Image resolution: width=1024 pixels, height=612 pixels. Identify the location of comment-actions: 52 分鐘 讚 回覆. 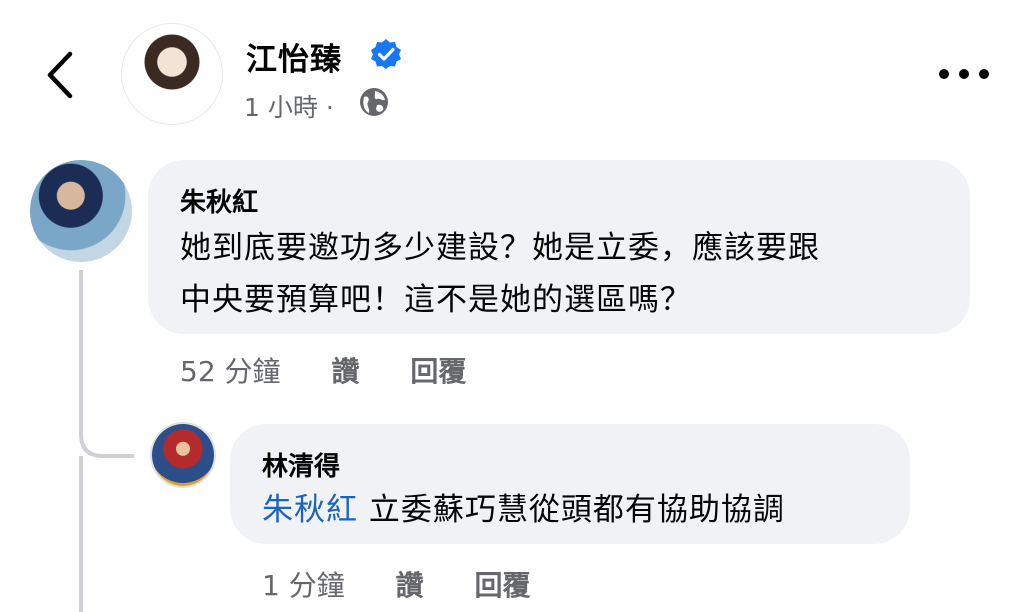
(344, 370).